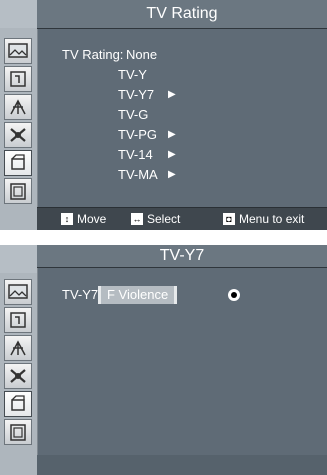 Image resolution: width=327 pixels, height=475 pixels. I want to click on rating-item-tv-14: TV-14, so click(135, 154).